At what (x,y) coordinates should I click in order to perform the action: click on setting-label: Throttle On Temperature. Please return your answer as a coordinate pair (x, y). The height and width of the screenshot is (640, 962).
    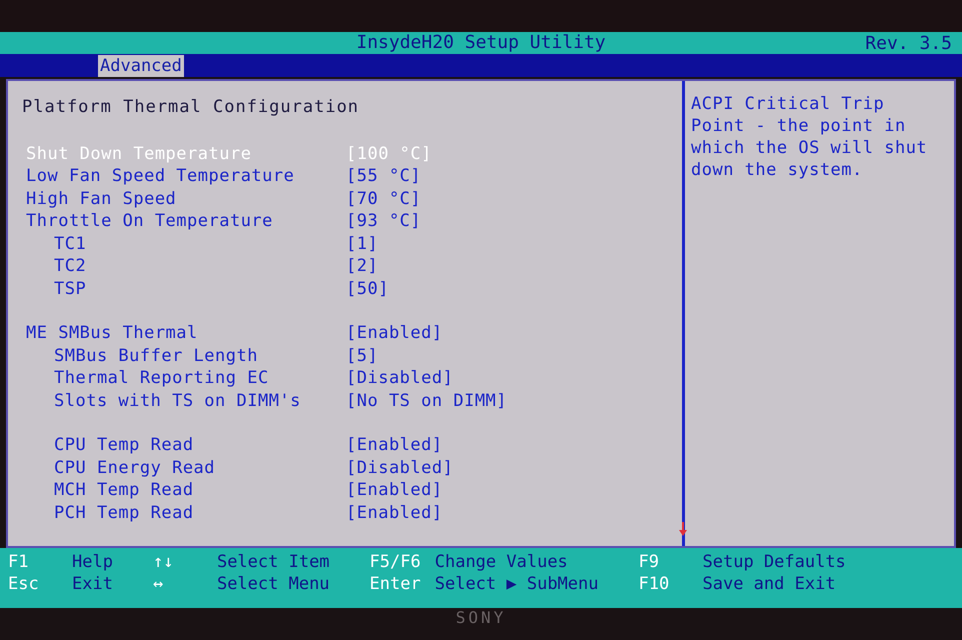
    Looking at the image, I should click on (184, 221).